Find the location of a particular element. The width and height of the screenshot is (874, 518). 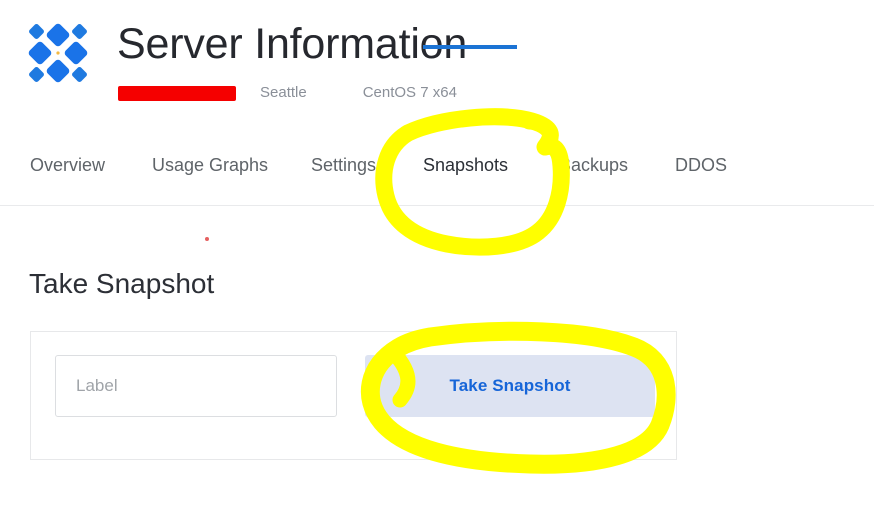

snapshot-label-input is located at coordinates (196, 386).